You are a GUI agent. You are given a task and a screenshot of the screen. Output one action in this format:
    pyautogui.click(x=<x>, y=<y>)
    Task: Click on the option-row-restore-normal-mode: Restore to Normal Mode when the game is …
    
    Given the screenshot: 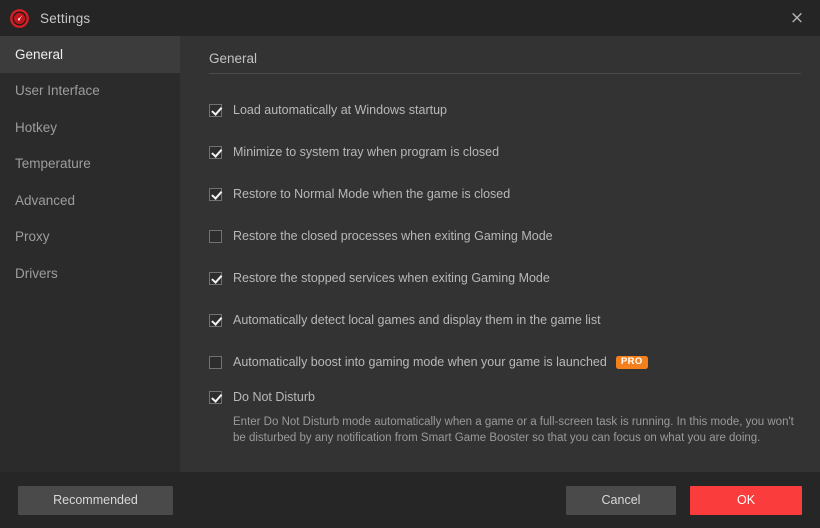 What is the action you would take?
    pyautogui.click(x=514, y=194)
    